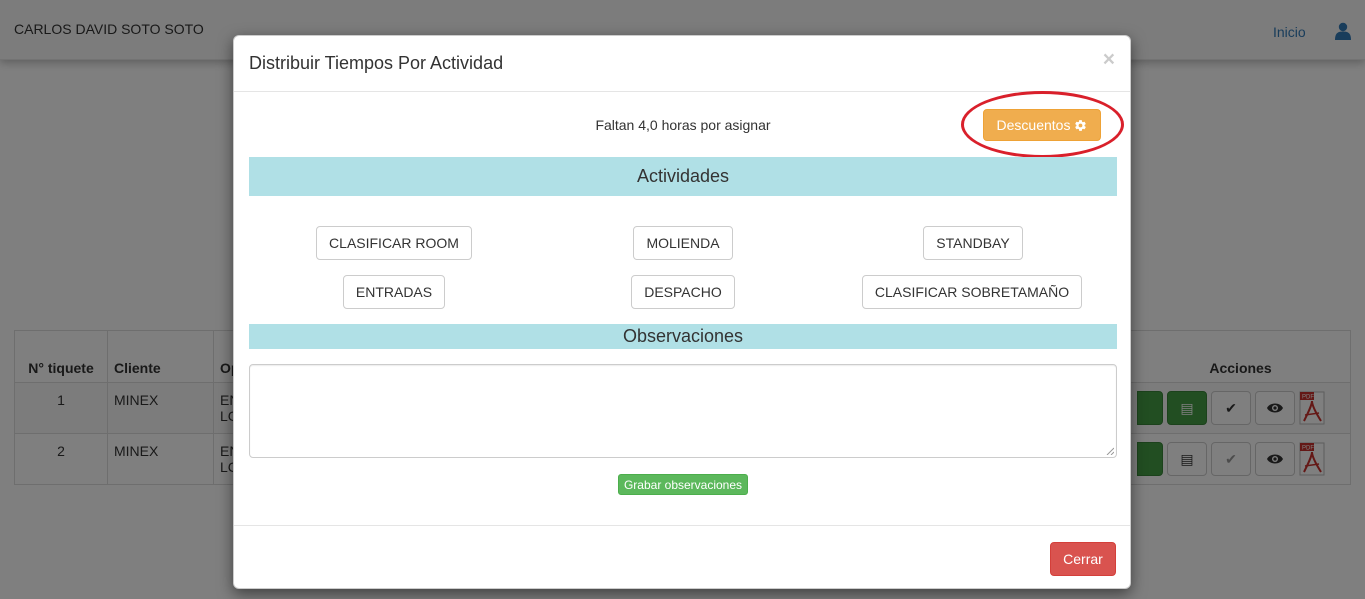  Describe the element at coordinates (394, 243) in the screenshot. I see `activity-button-clasificar-room: CLASIFICAR ROOM` at that location.